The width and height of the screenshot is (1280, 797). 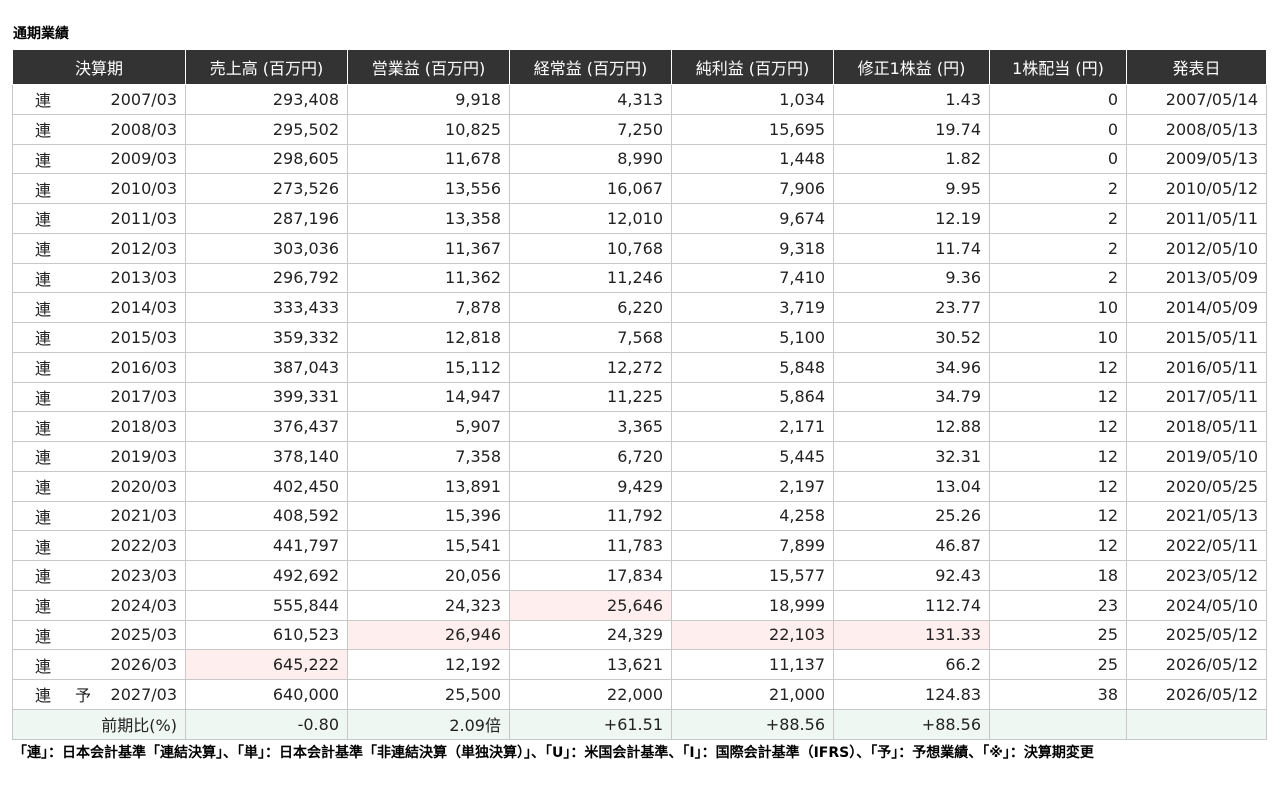 What do you see at coordinates (1196, 278) in the screenshot?
I see `cell-date: 2013/05/09` at bounding box center [1196, 278].